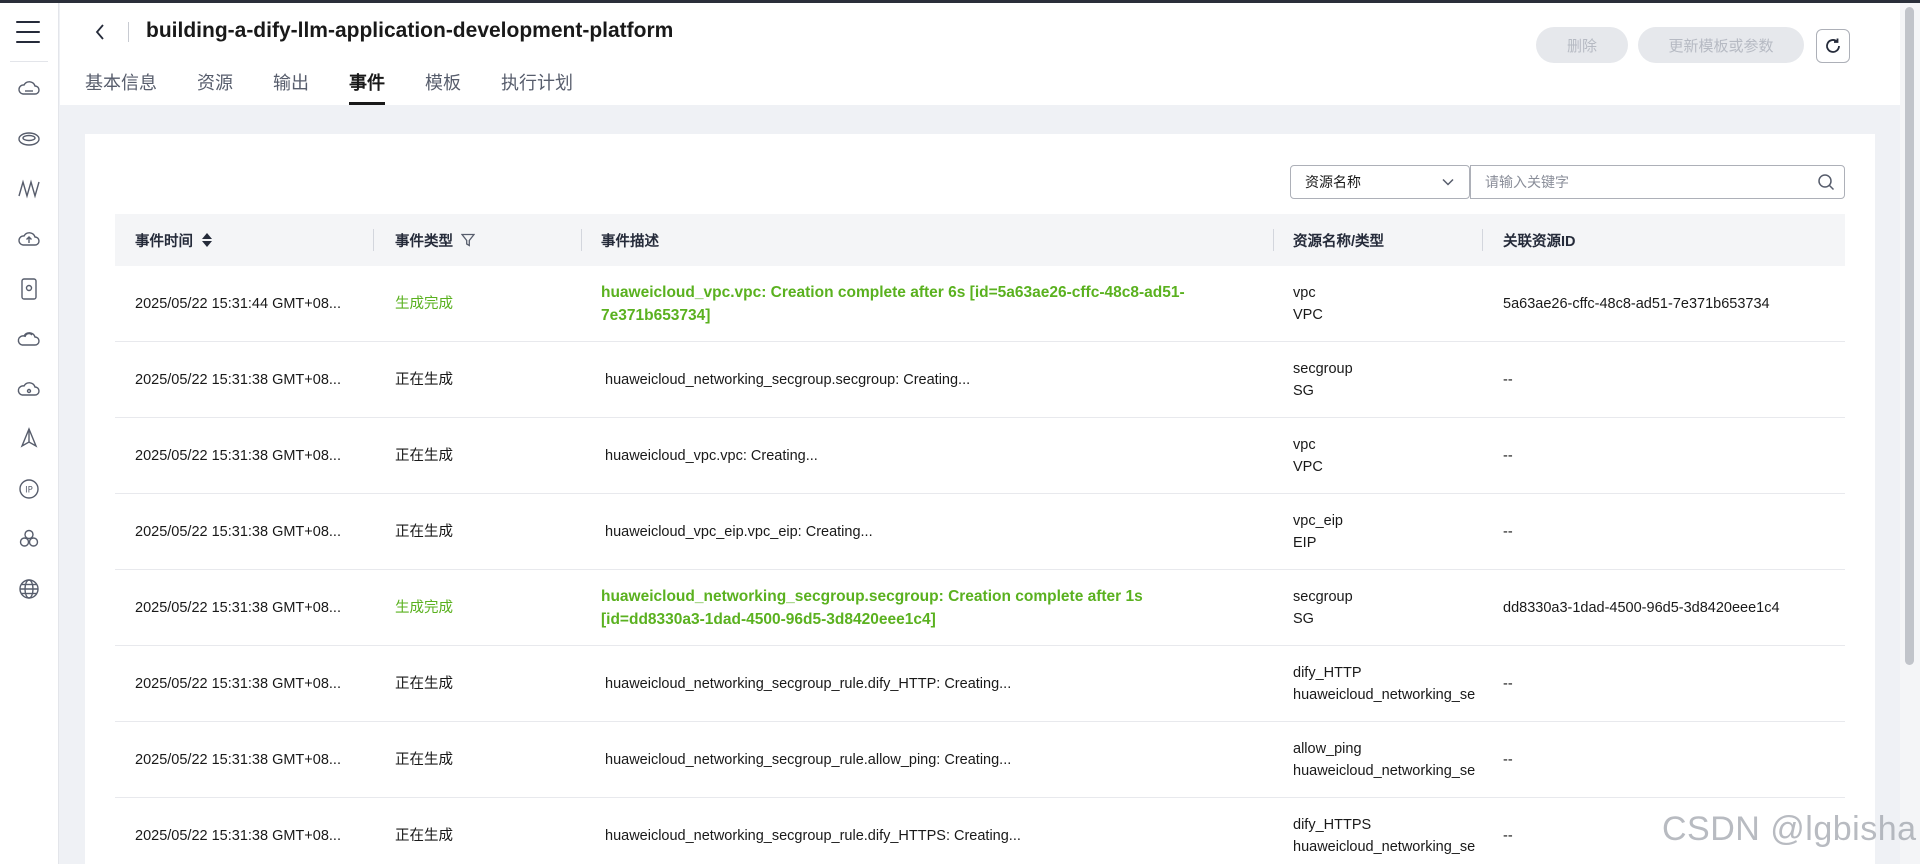 The image size is (1920, 864). I want to click on search-box, so click(1657, 182).